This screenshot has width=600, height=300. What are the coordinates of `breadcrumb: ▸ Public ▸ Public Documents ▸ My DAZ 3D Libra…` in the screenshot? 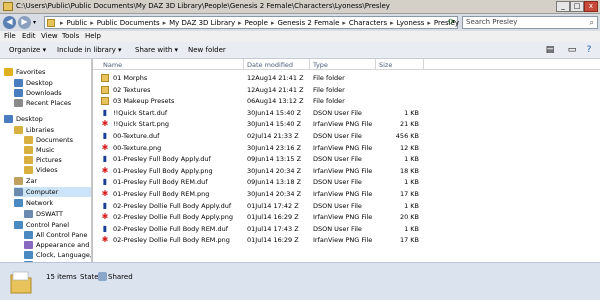 It's located at (258, 23).